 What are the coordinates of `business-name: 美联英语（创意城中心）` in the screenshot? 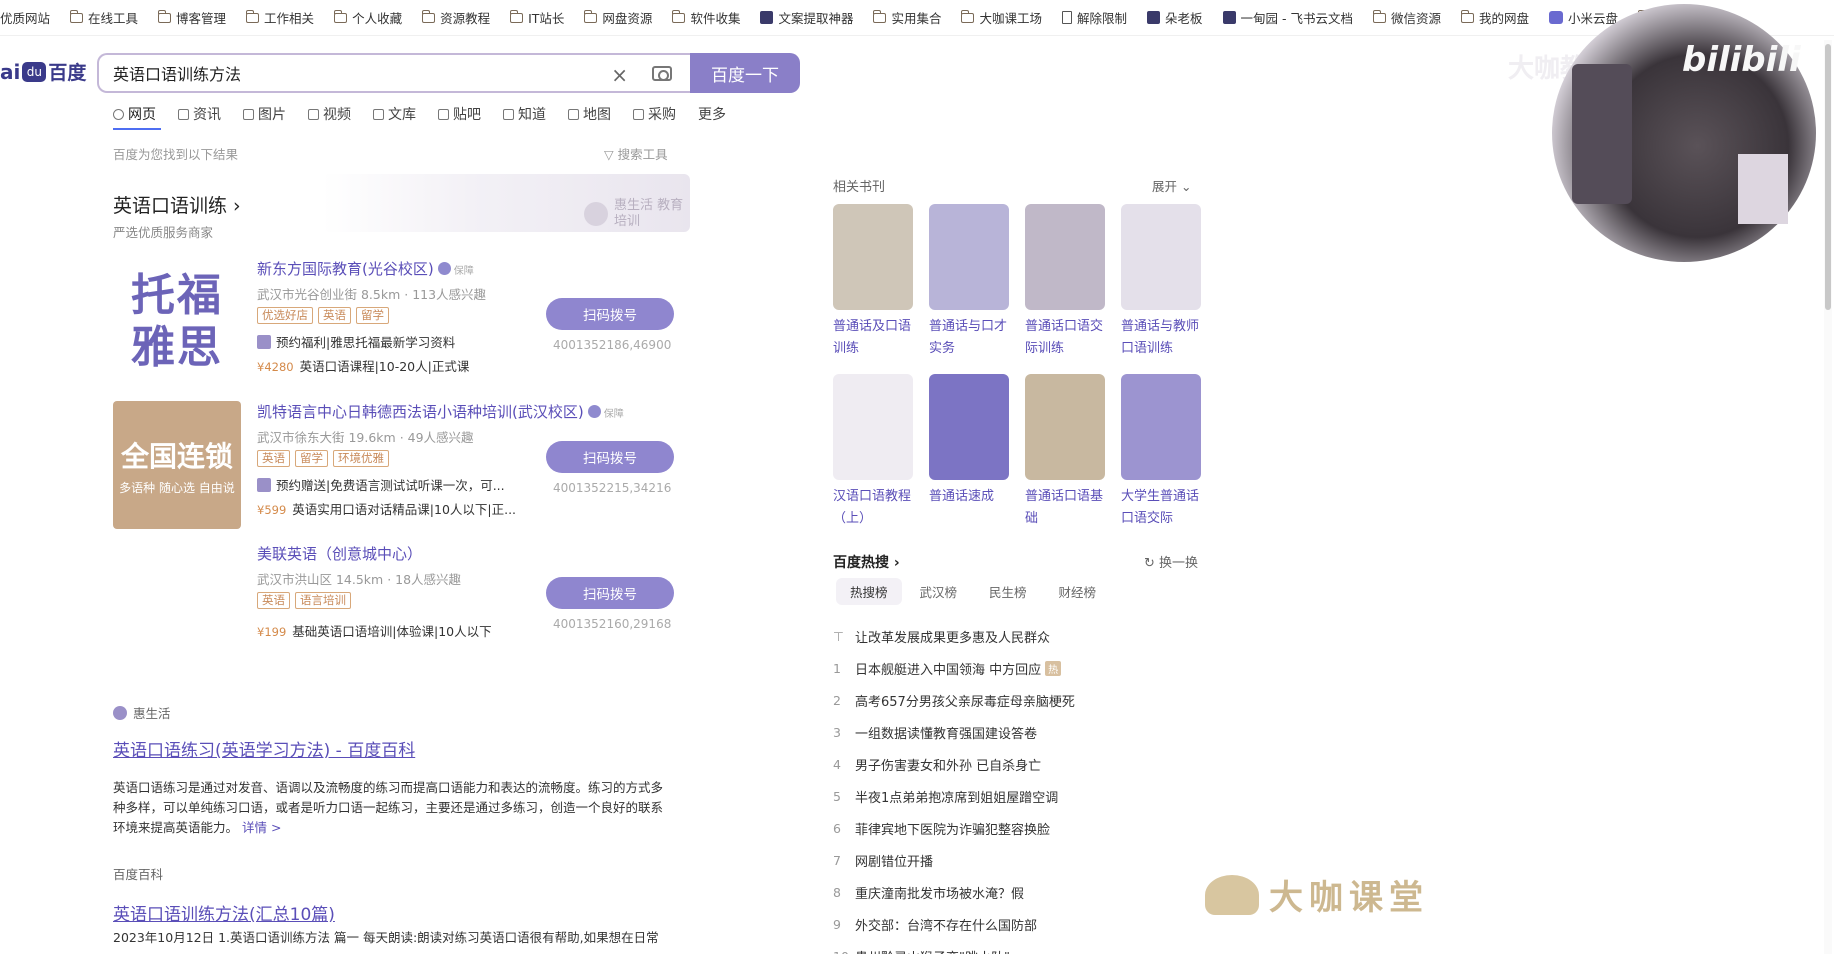 It's located at (339, 553).